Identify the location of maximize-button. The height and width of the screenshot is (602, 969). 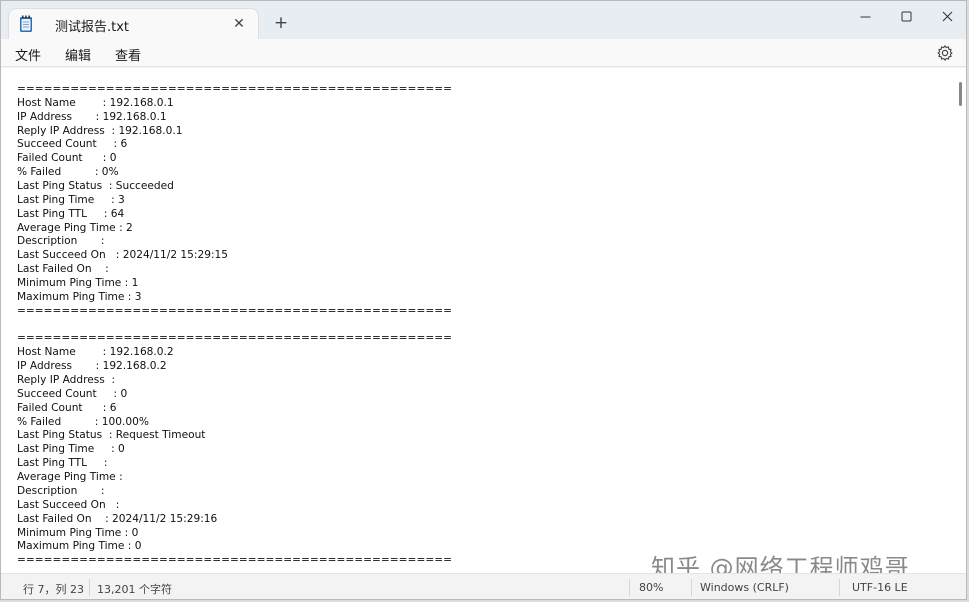
(906, 16).